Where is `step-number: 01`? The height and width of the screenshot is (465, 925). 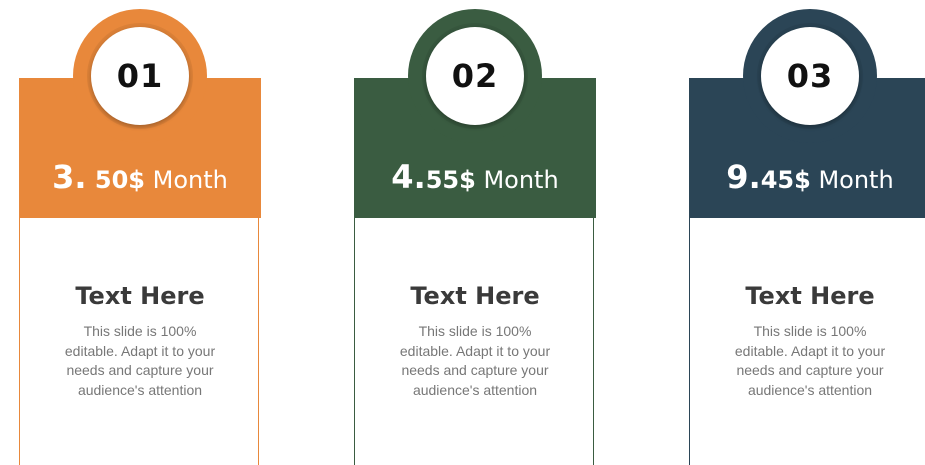
step-number: 01 is located at coordinates (140, 76).